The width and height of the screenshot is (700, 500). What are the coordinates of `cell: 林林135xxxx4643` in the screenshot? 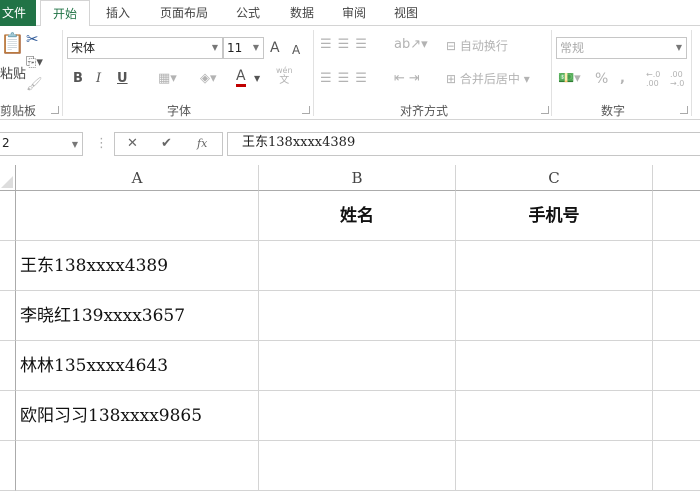 It's located at (137, 366).